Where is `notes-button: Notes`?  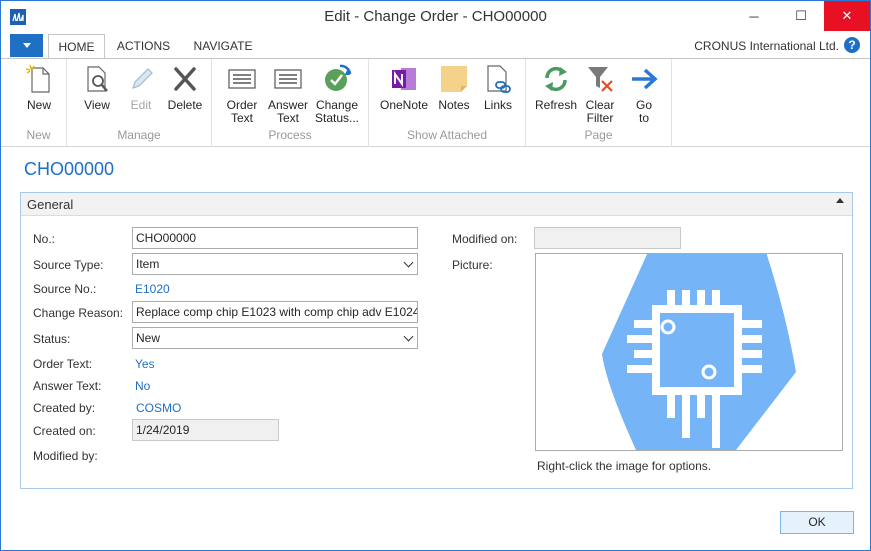
notes-button: Notes is located at coordinates (454, 87).